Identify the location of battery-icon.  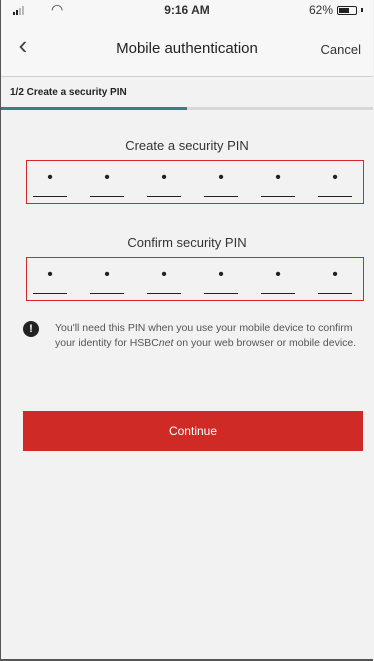
(347, 10).